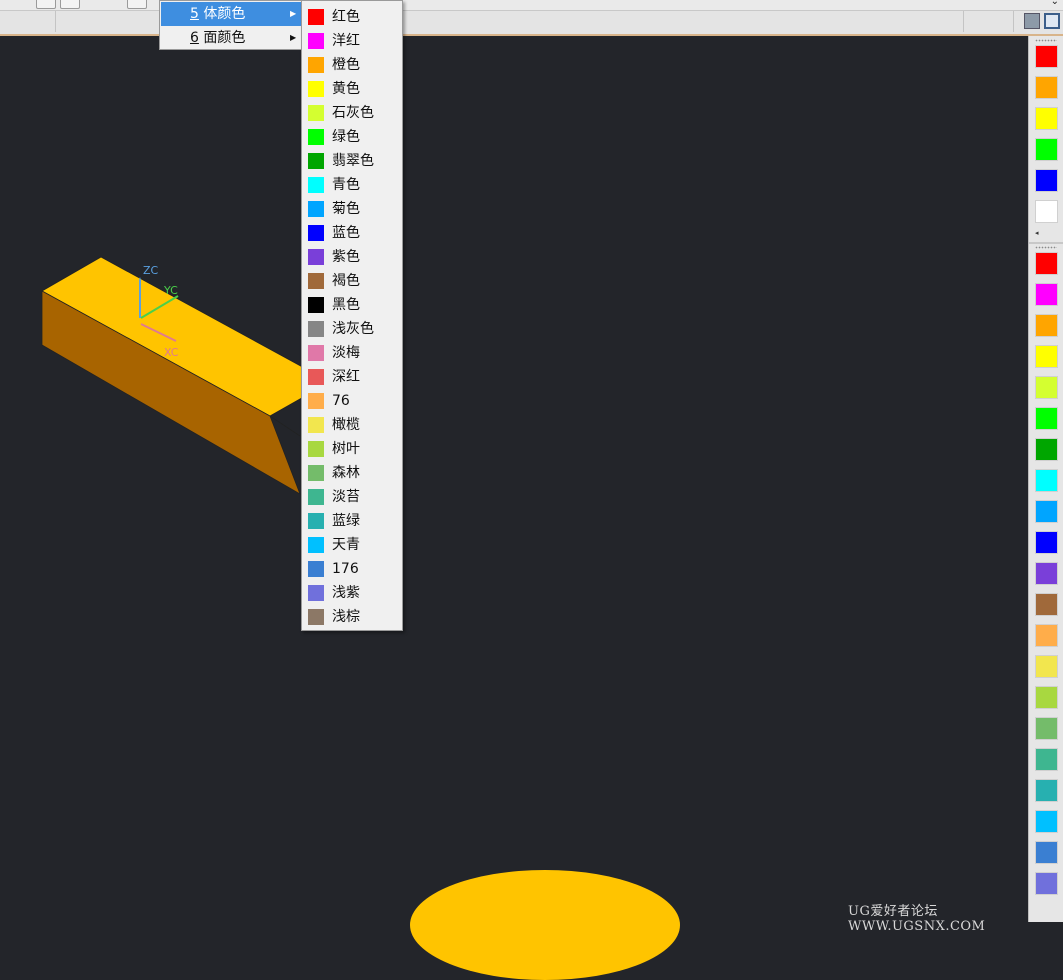  I want to click on color-menu-item: 天青, so click(352, 545).